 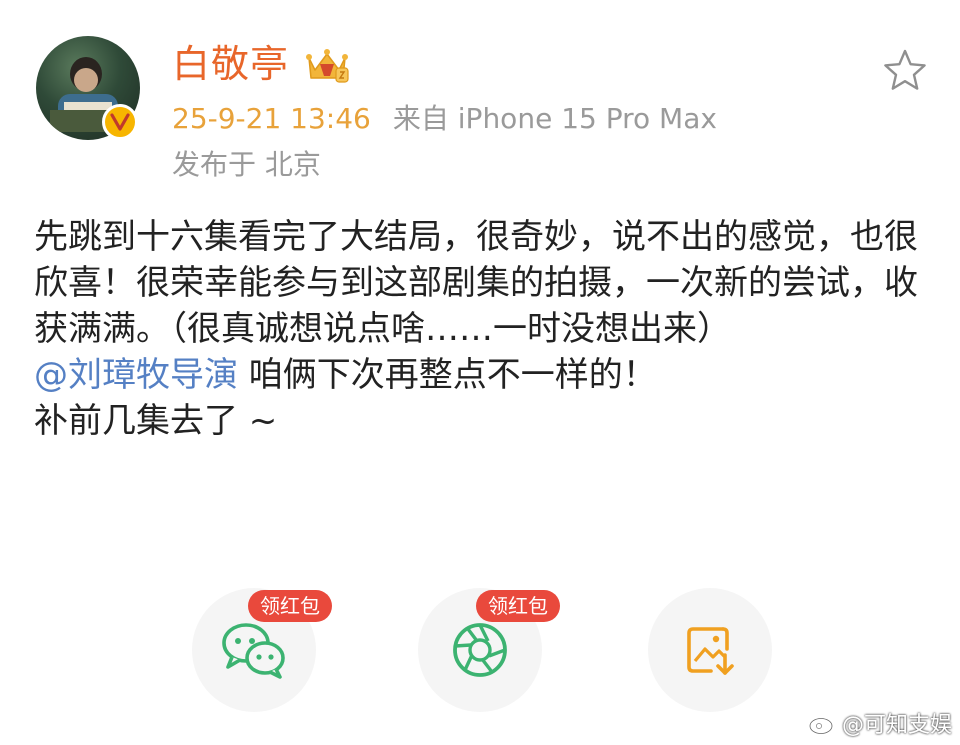 I want to click on star-icon, so click(x=905, y=70).